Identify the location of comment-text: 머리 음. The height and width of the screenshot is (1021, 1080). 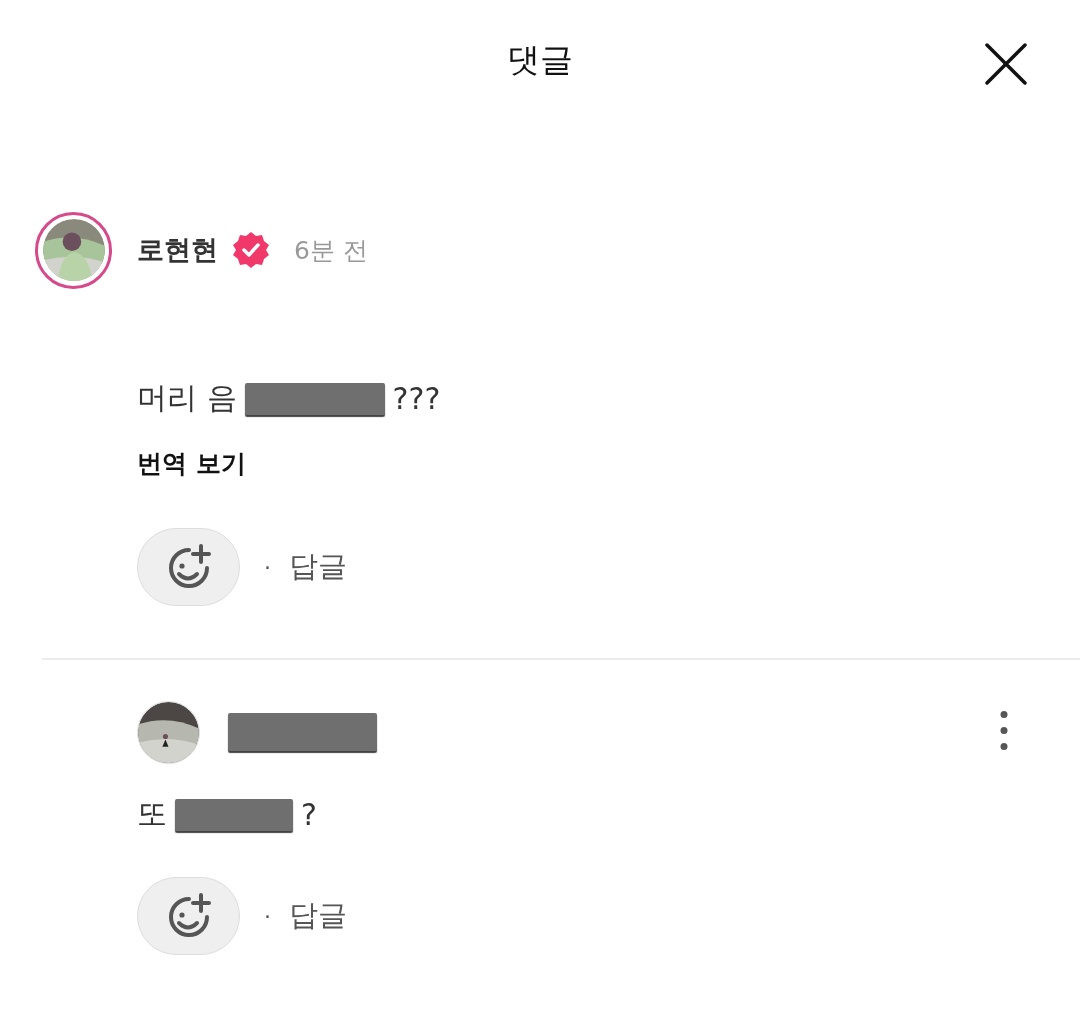
(187, 398).